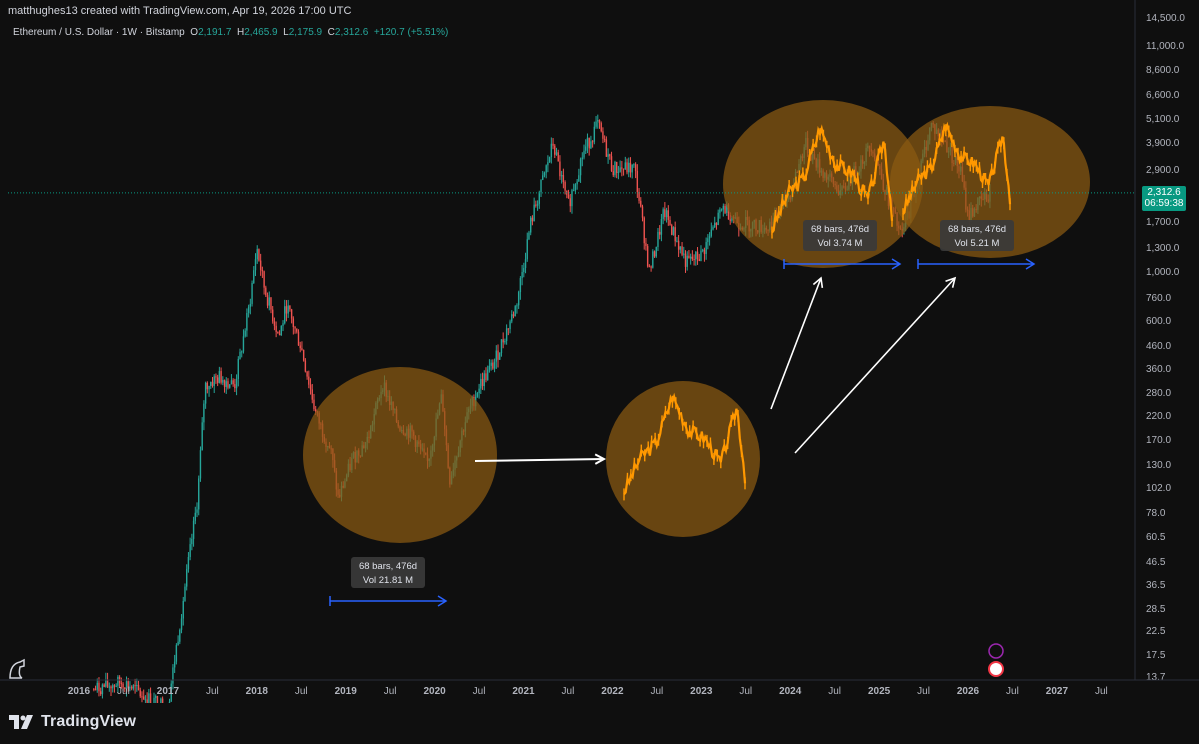 Image resolution: width=1199 pixels, height=744 pixels. I want to click on tradingview-logo-icon, so click(21, 722).